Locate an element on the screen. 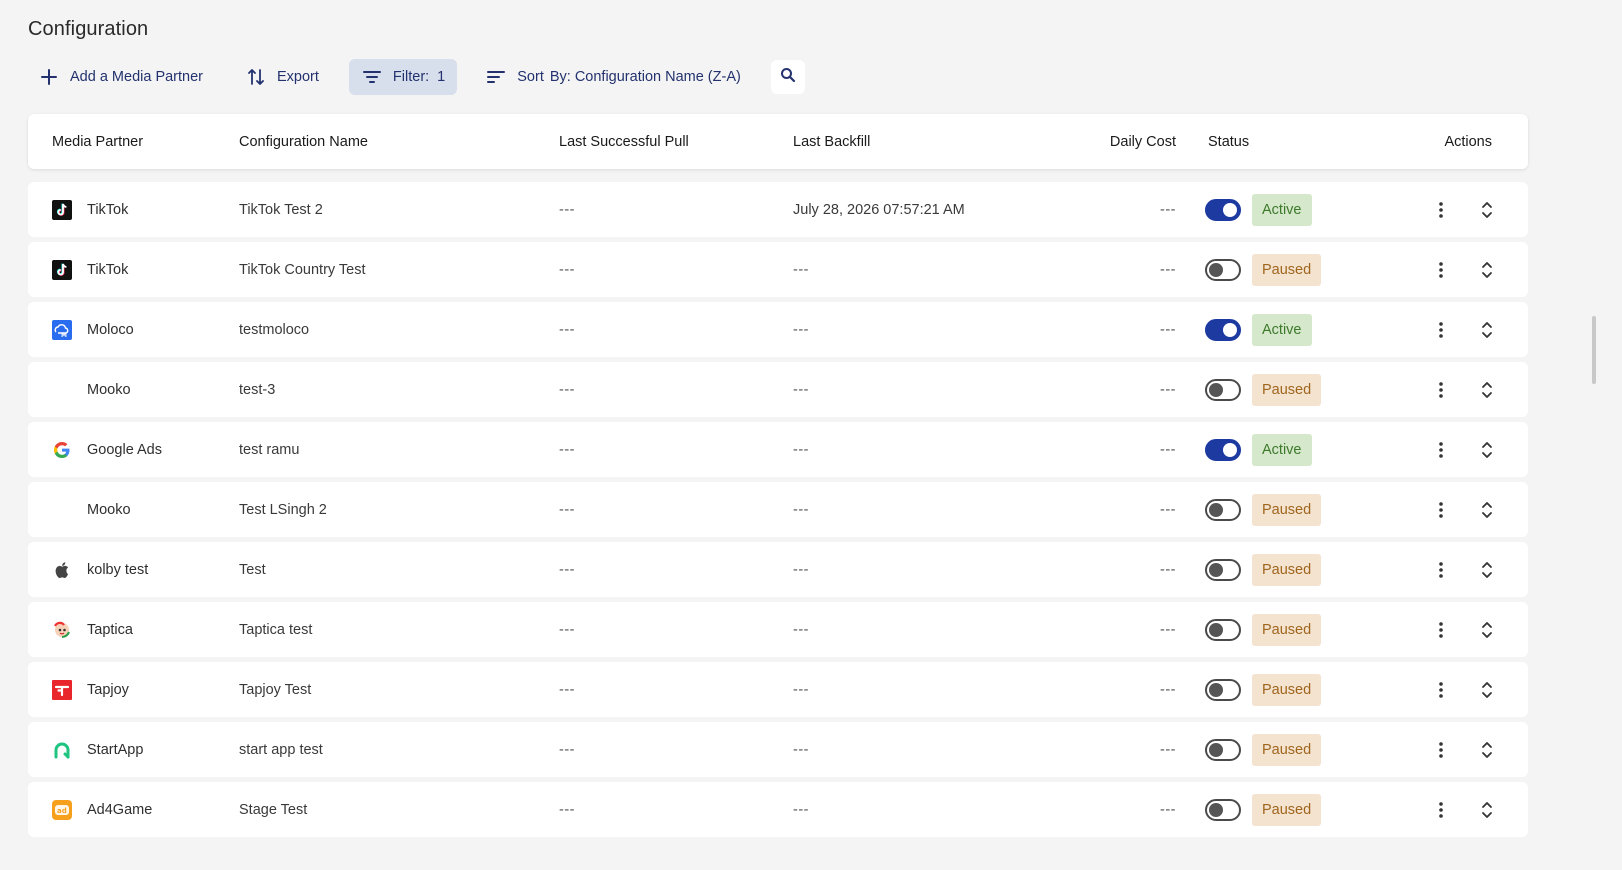  add-media-partner-button: Add a Media Partner is located at coordinates (121, 77).